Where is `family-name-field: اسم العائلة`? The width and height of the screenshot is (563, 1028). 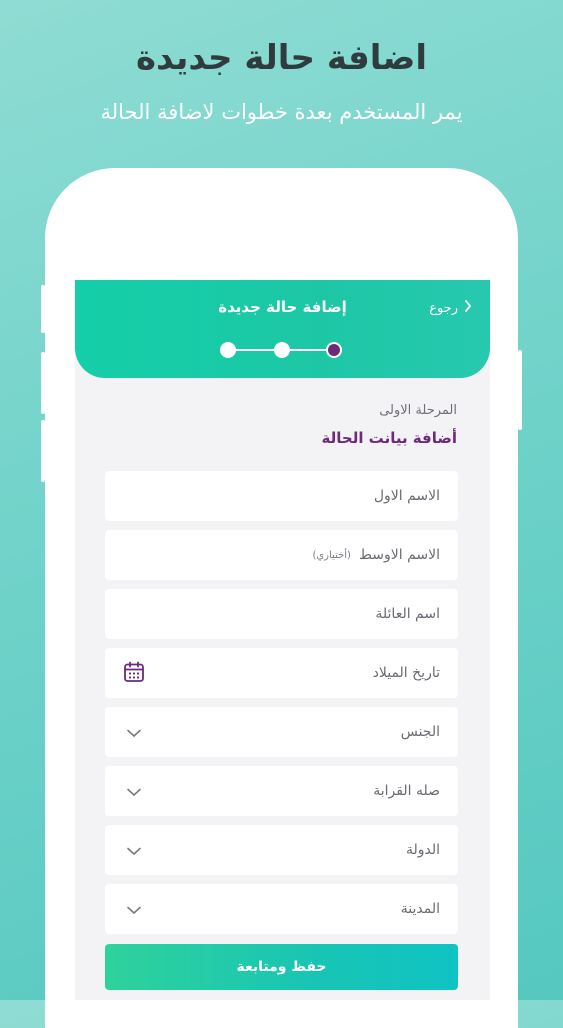
family-name-field: اسم العائلة is located at coordinates (281, 614).